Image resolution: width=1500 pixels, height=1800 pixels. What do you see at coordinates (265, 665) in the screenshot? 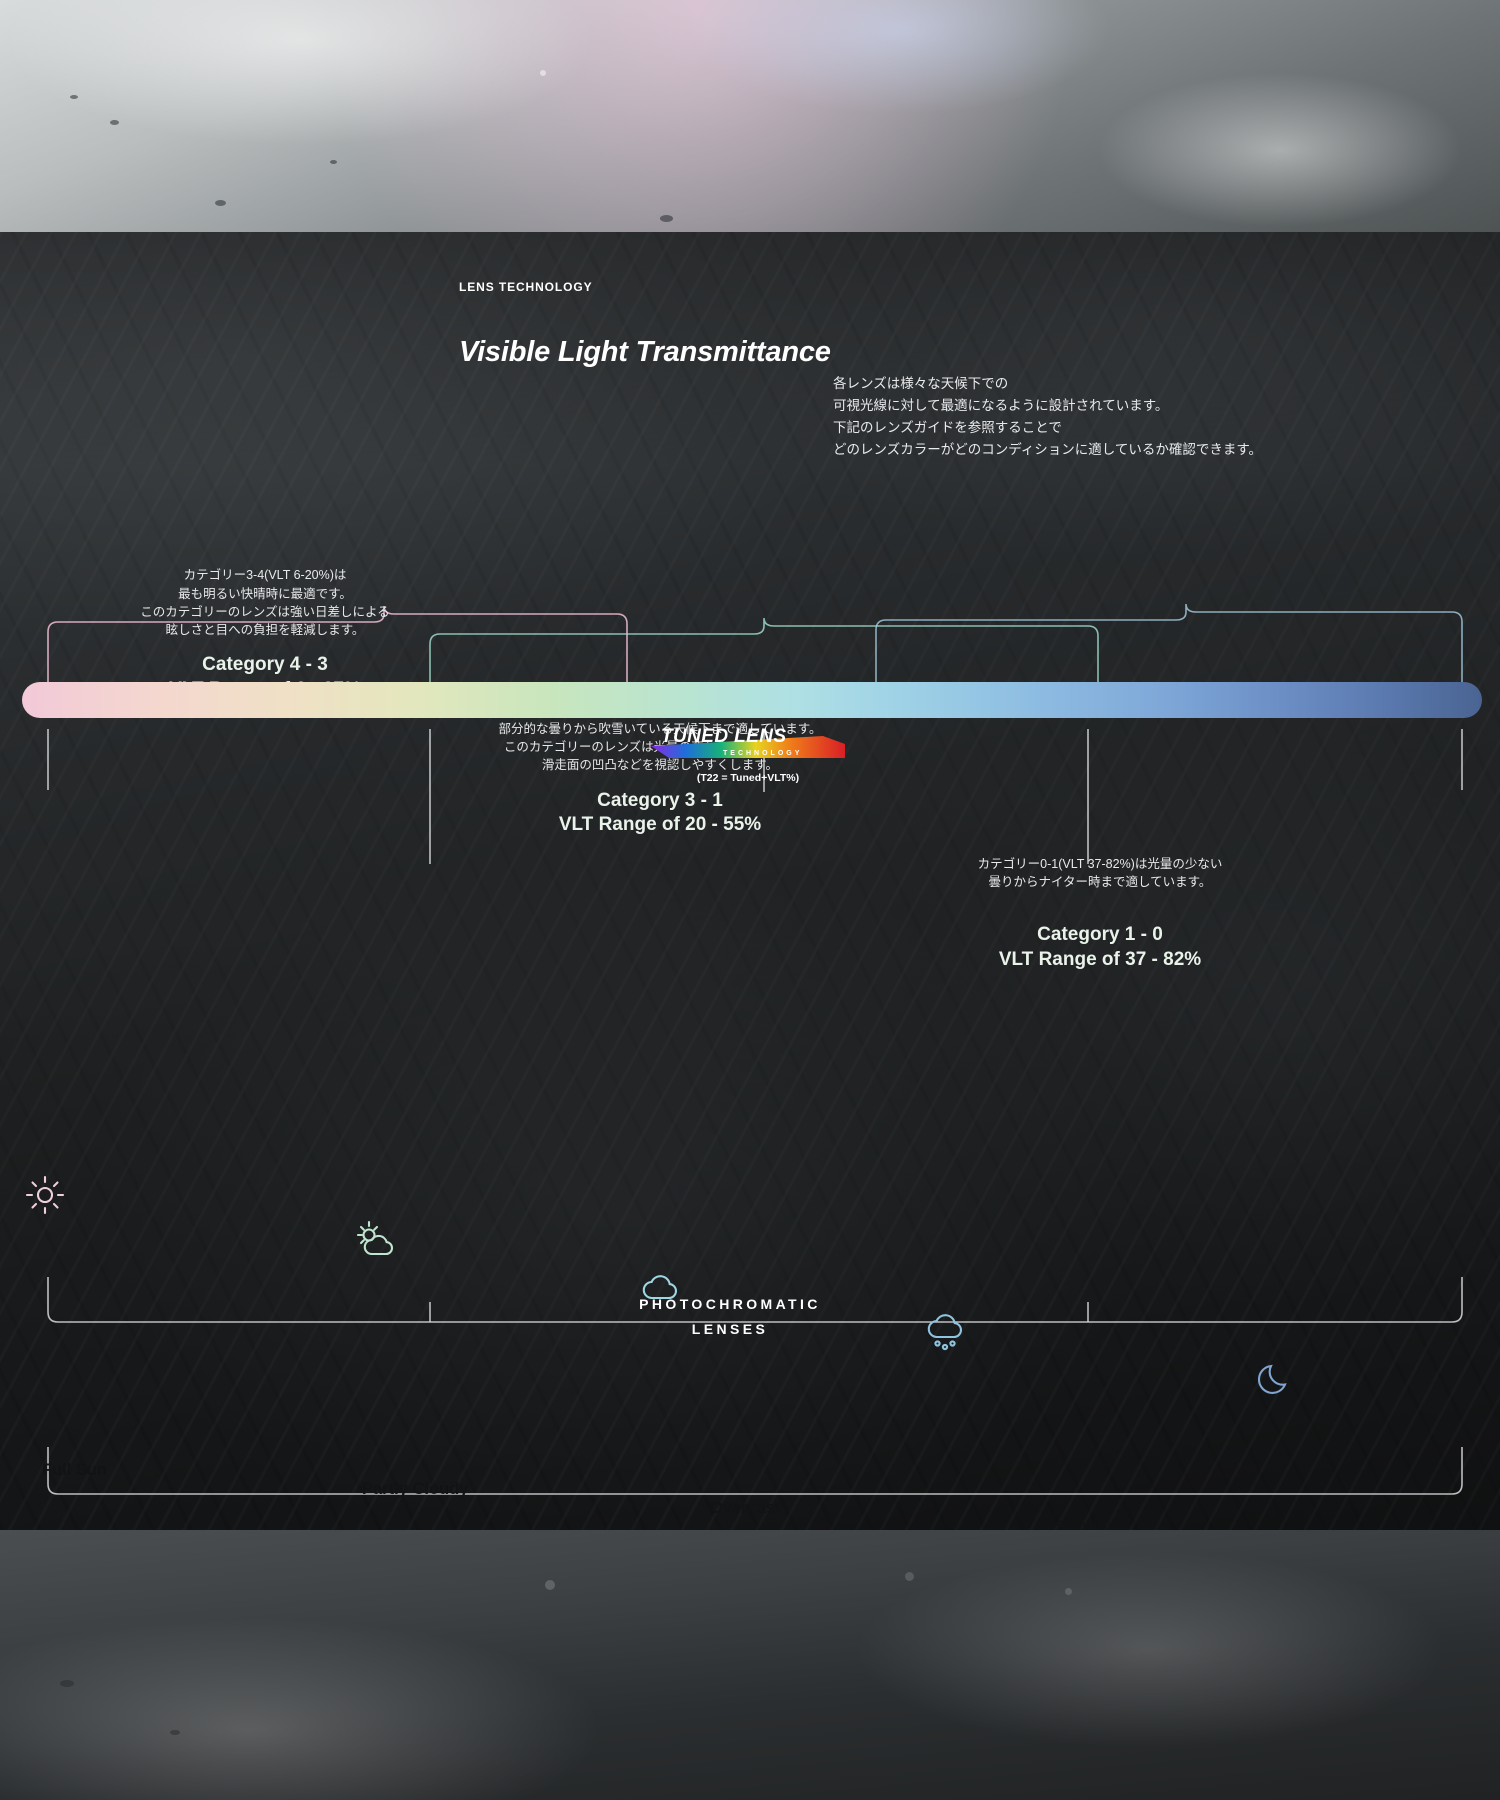
I see `category-1-name: Category 4 - 3` at bounding box center [265, 665].